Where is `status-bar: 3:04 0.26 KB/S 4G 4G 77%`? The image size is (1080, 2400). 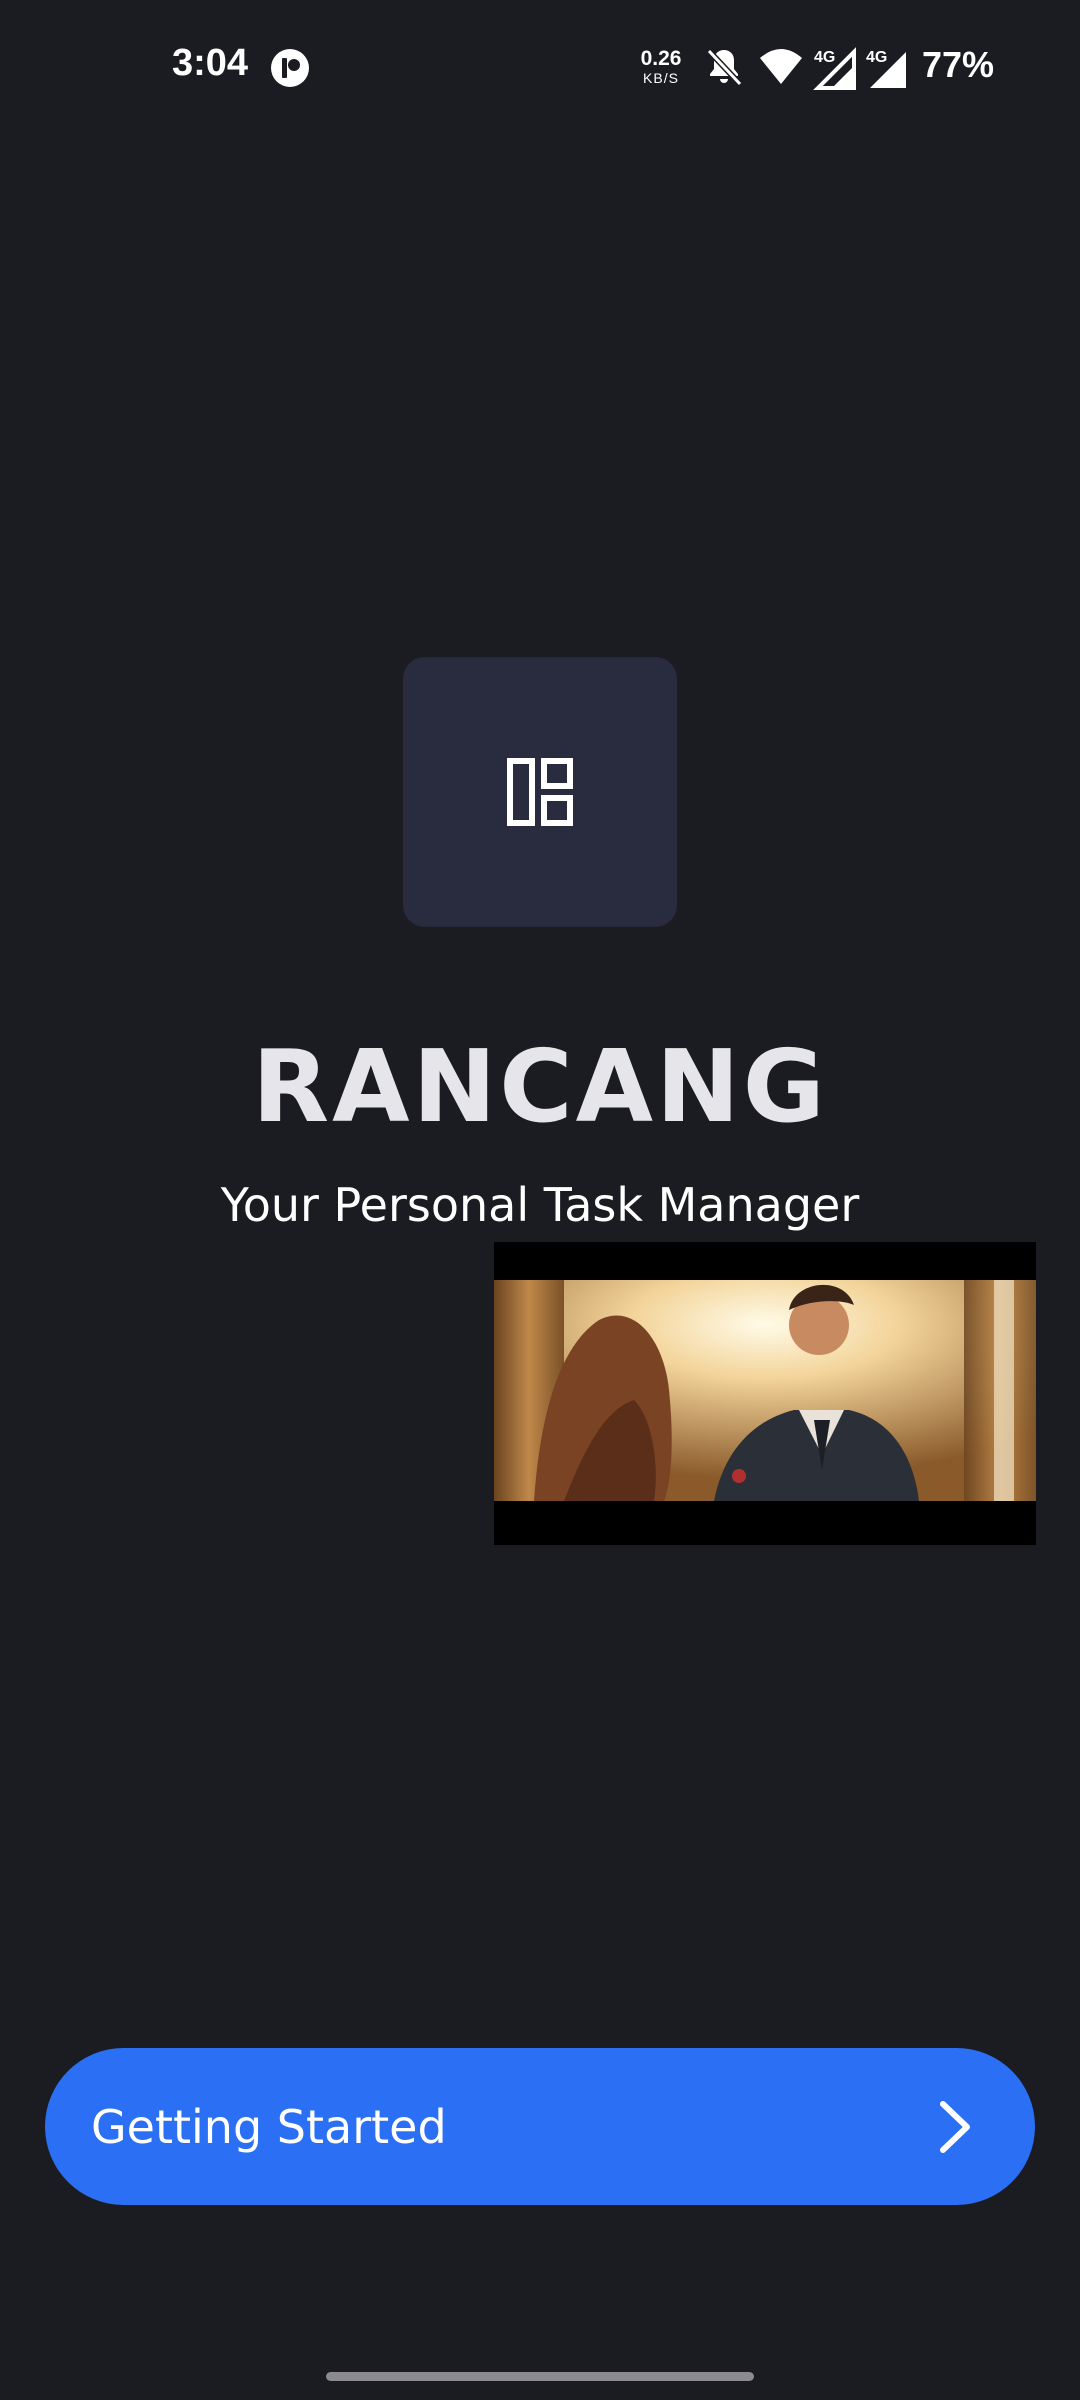 status-bar: 3:04 0.26 KB/S 4G 4G 77% is located at coordinates (540, 70).